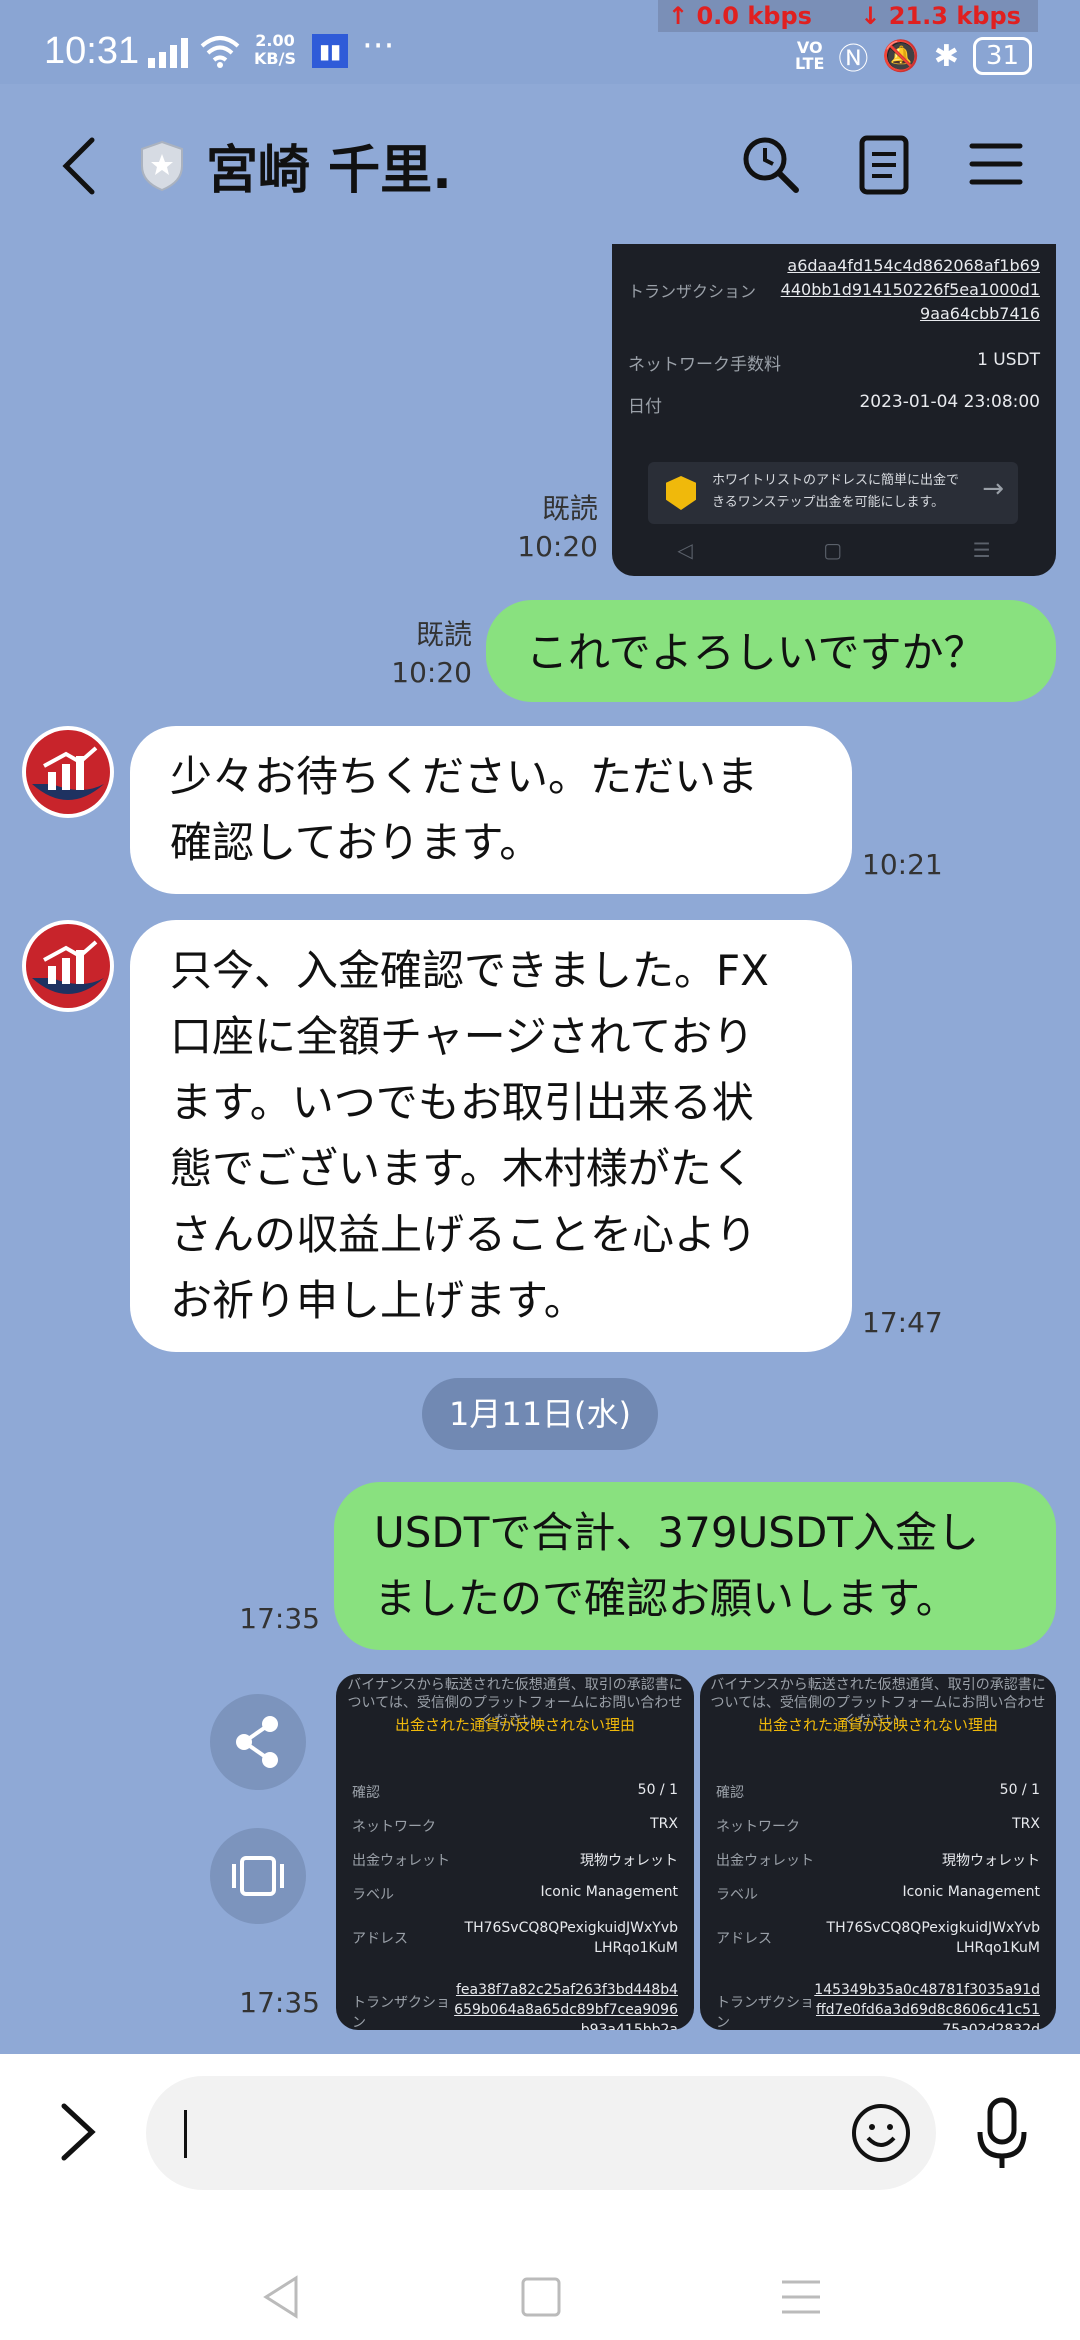  What do you see at coordinates (462, 1036) in the screenshot?
I see `message-line: 口座に全額チャージされており` at bounding box center [462, 1036].